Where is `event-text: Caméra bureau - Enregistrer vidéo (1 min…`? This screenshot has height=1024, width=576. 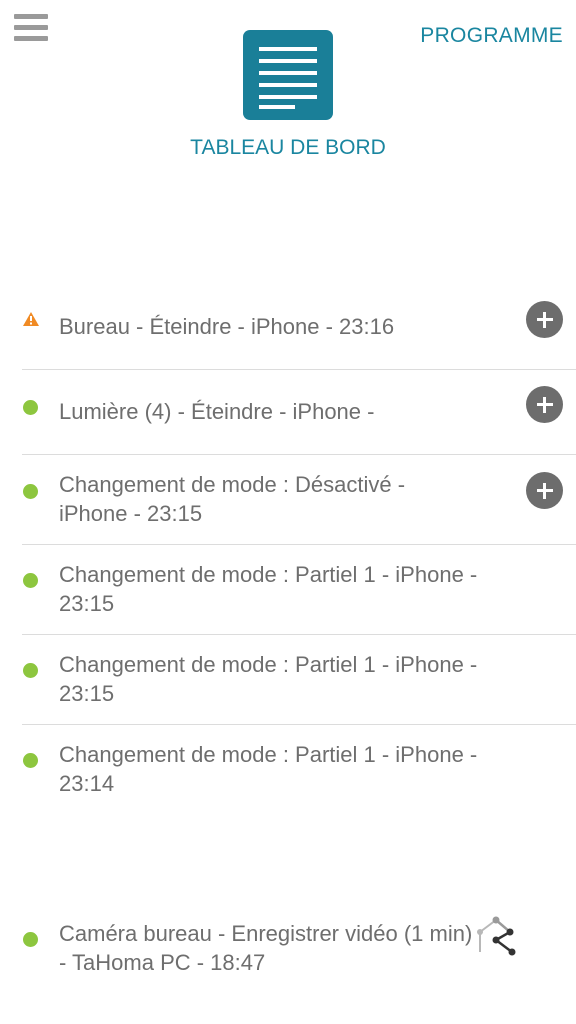 event-text: Caméra bureau - Enregistrer vidéo (1 min… is located at coordinates (266, 948).